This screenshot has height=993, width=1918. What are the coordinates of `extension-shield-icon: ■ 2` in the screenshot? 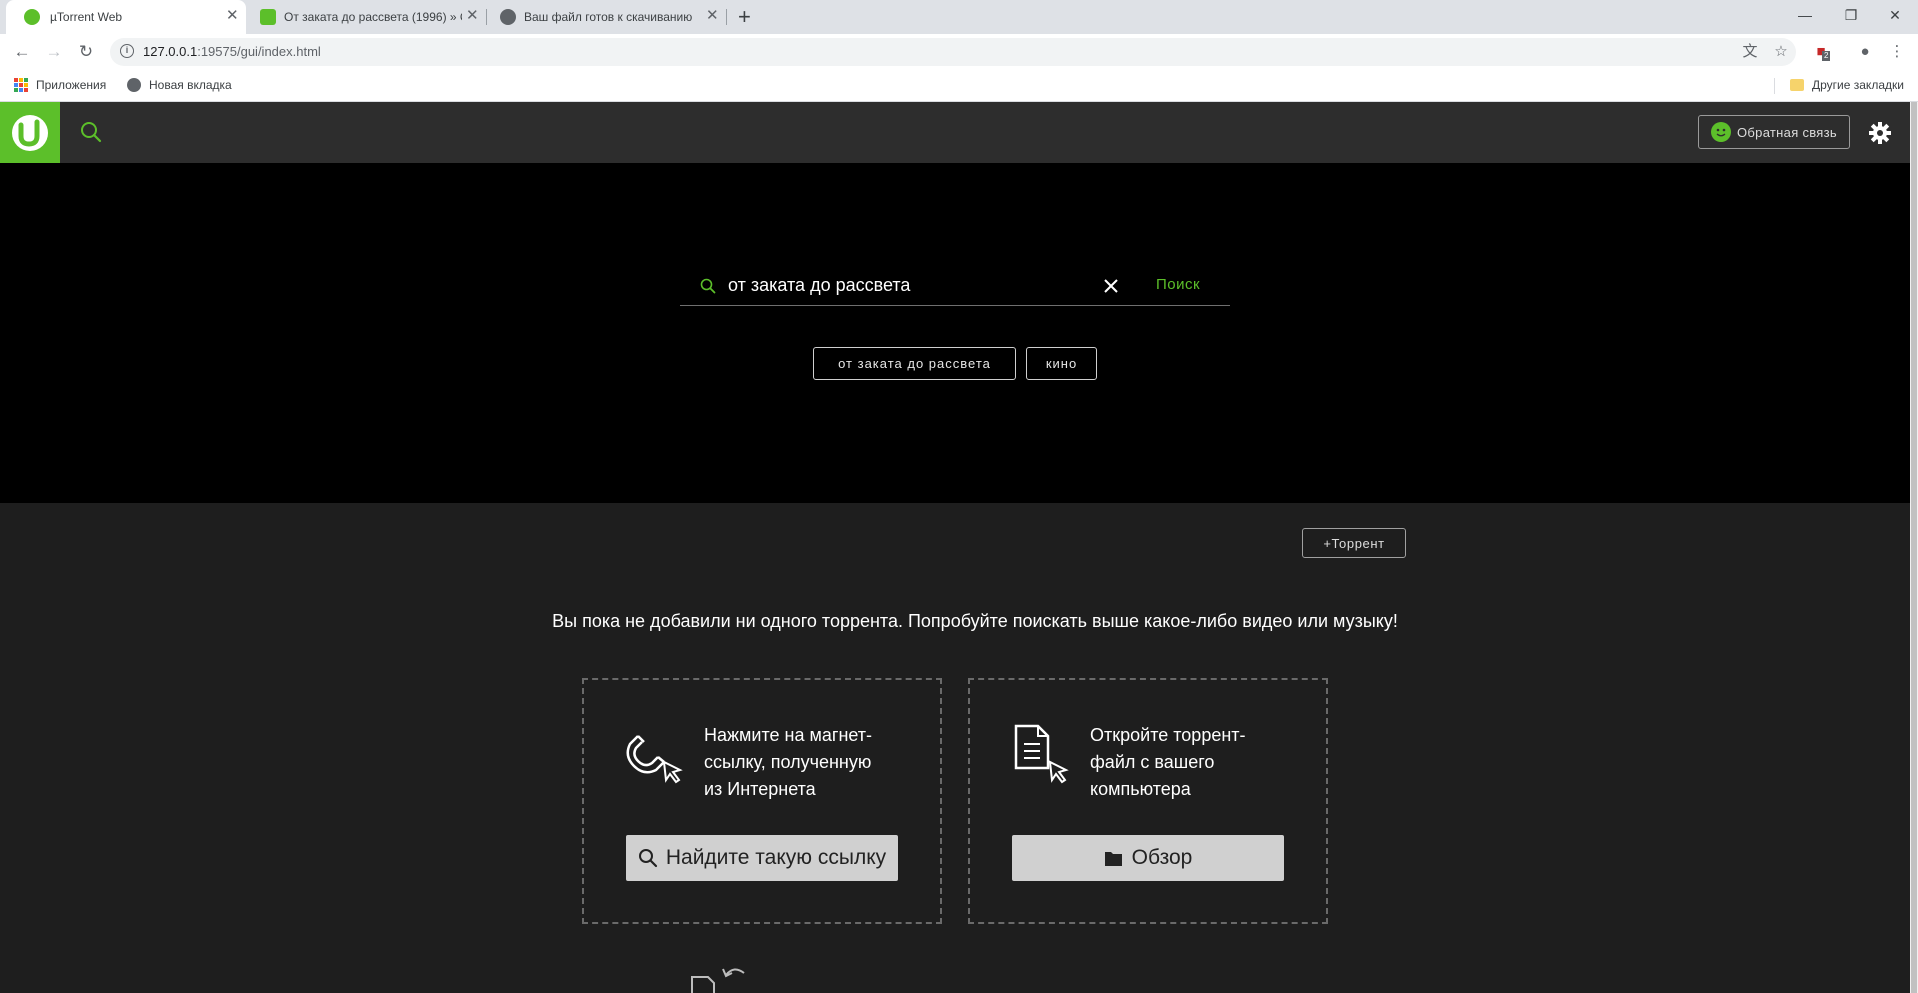 It's located at (1821, 52).